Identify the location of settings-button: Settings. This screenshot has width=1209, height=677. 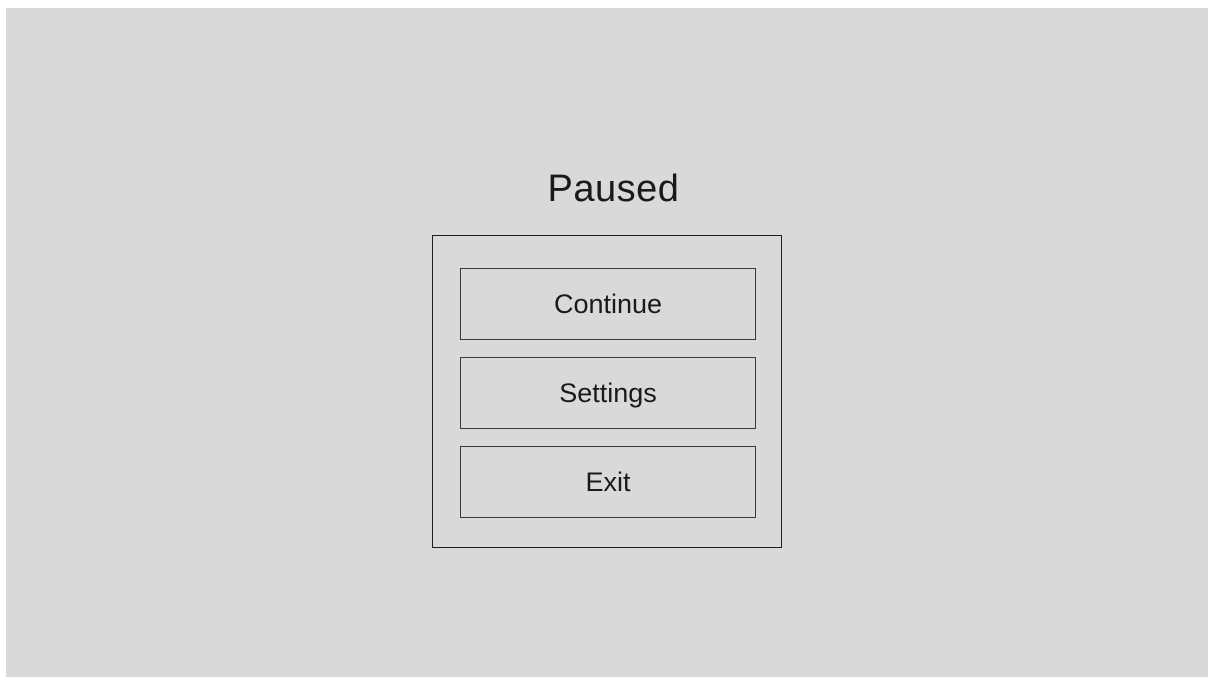
(608, 393).